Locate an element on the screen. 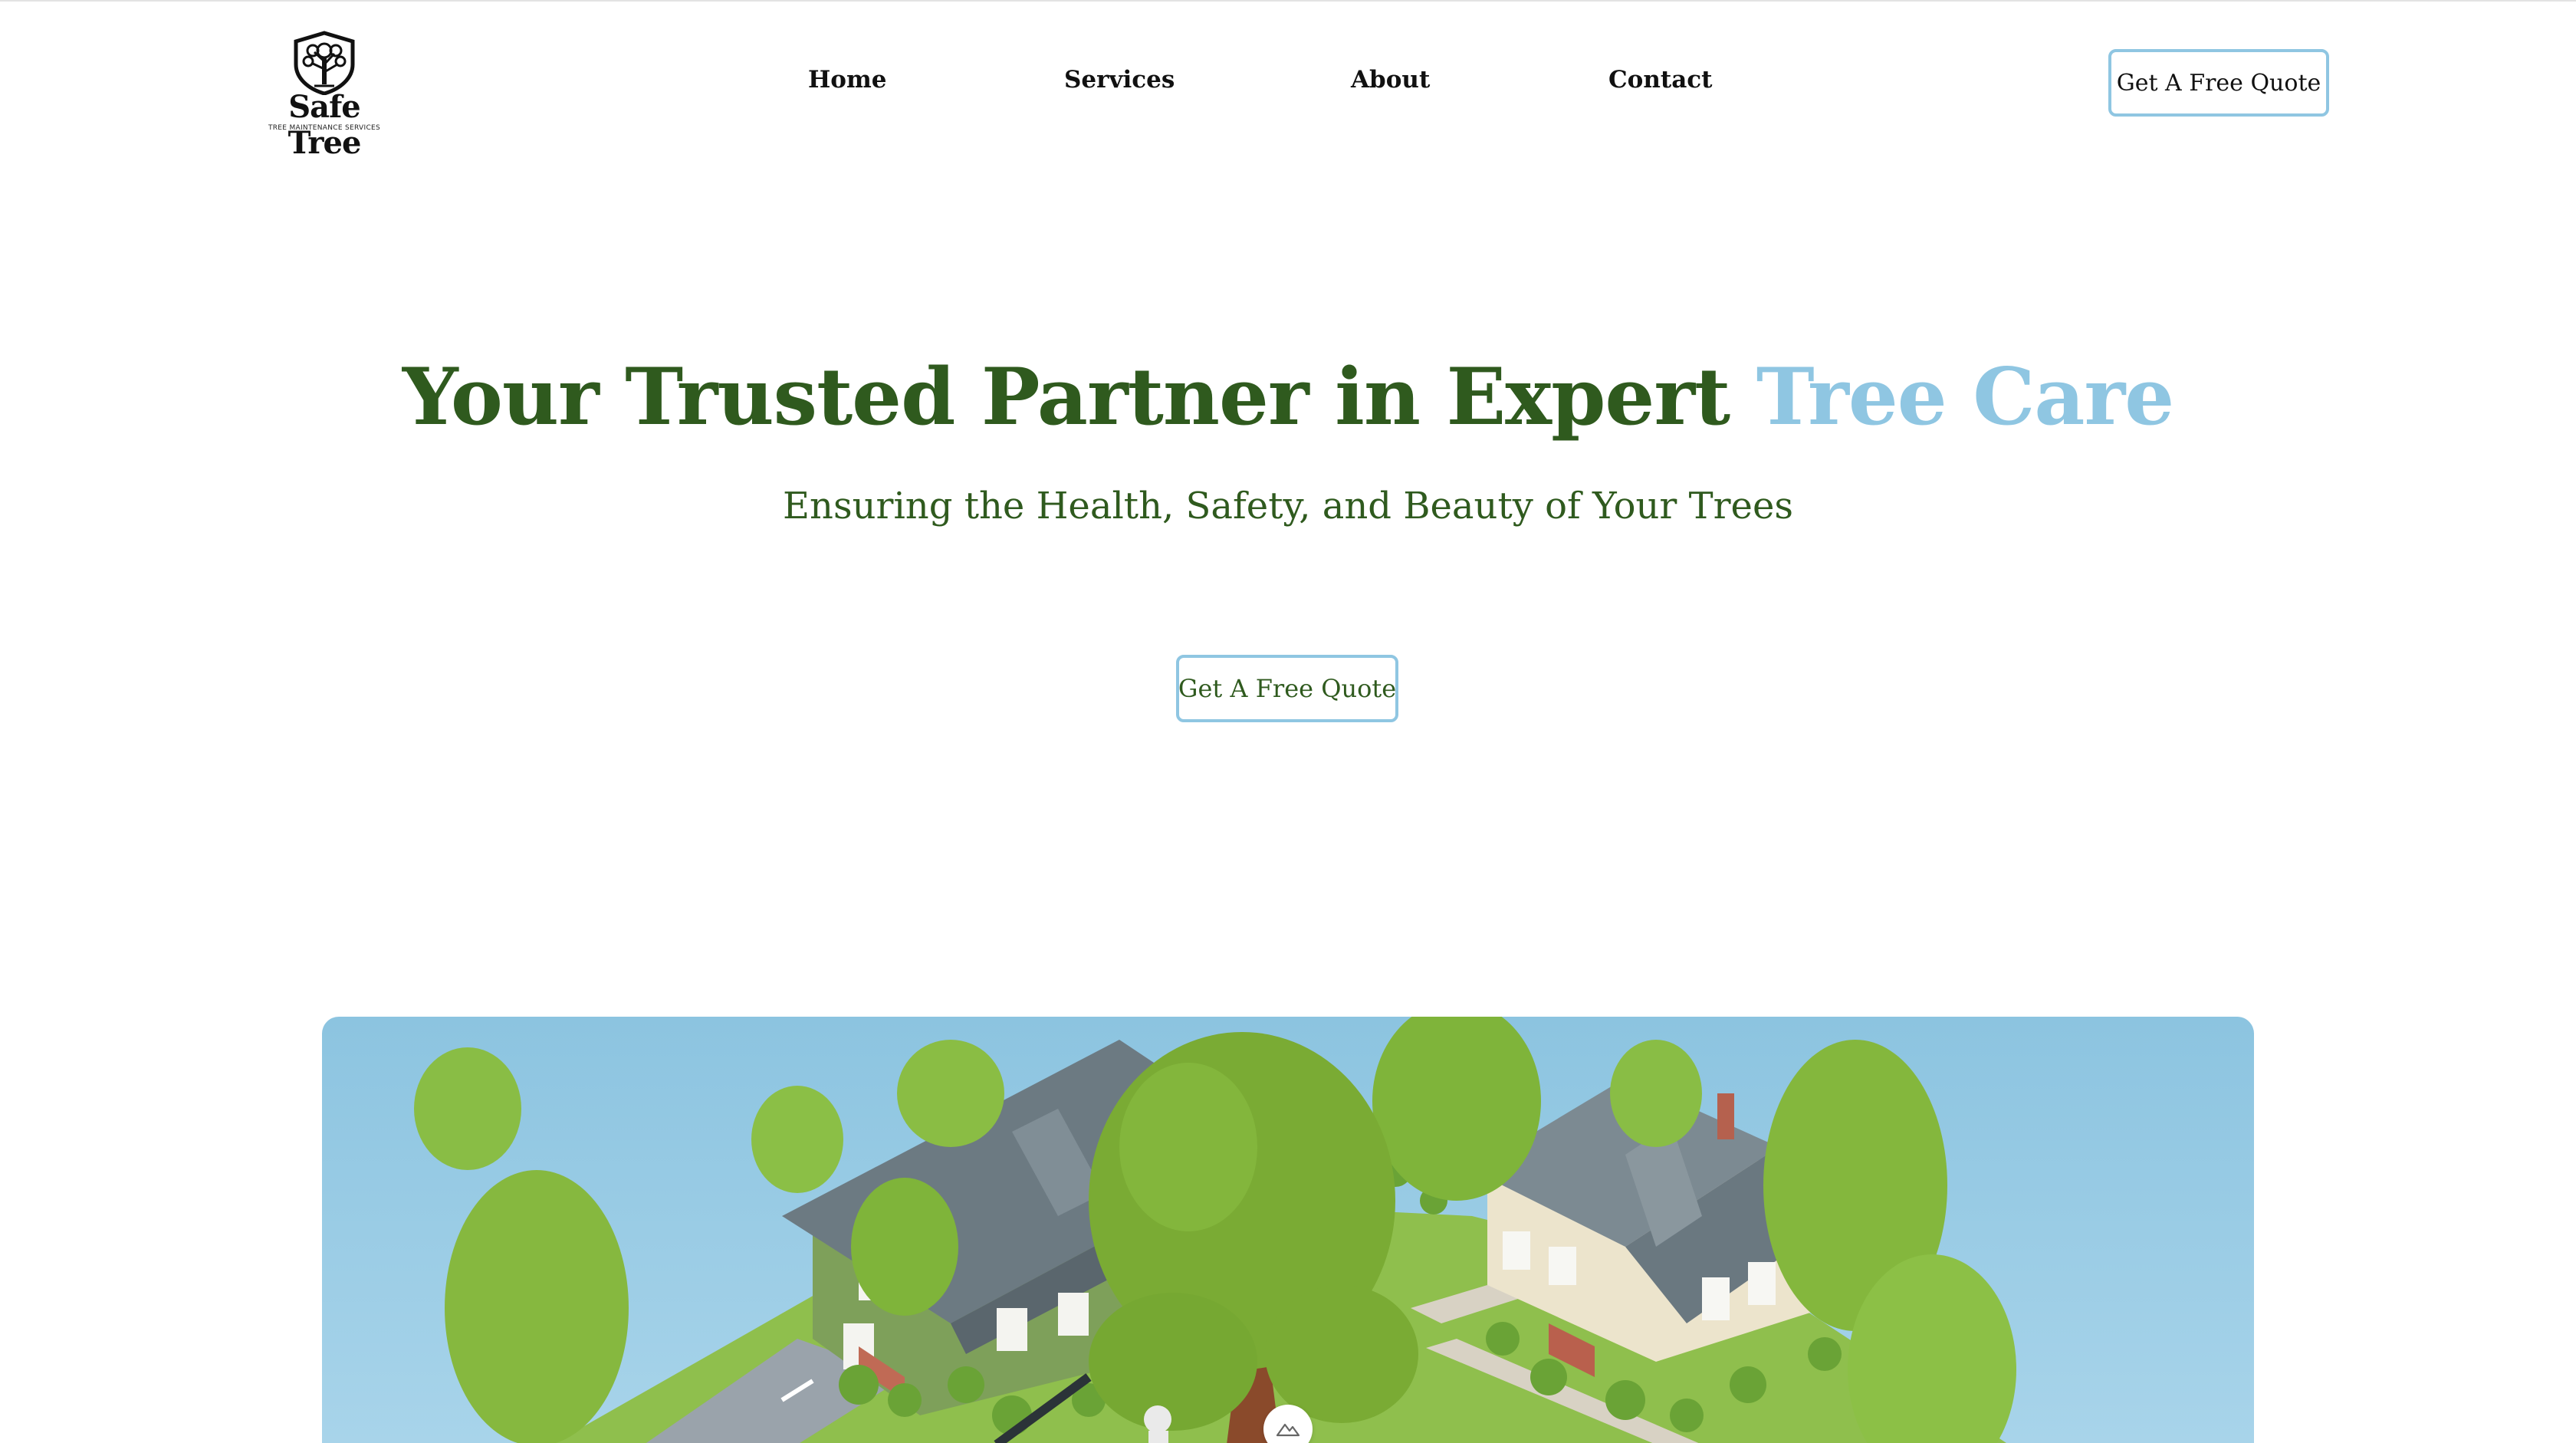 The image size is (2576, 1443). hero-title: Your Trusted Partner in Expert Tree Care is located at coordinates (1288, 397).